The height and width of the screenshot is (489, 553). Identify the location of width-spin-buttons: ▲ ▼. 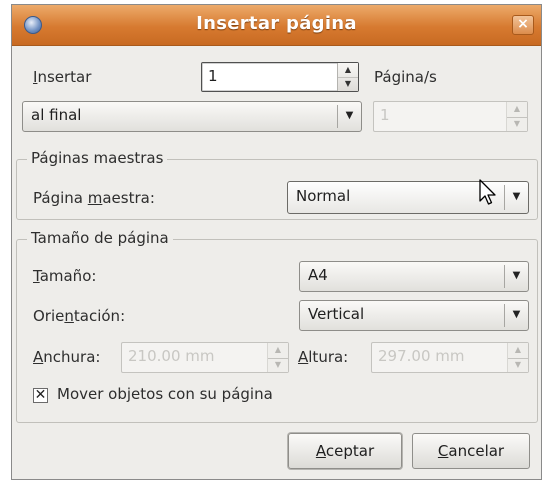
(277, 357).